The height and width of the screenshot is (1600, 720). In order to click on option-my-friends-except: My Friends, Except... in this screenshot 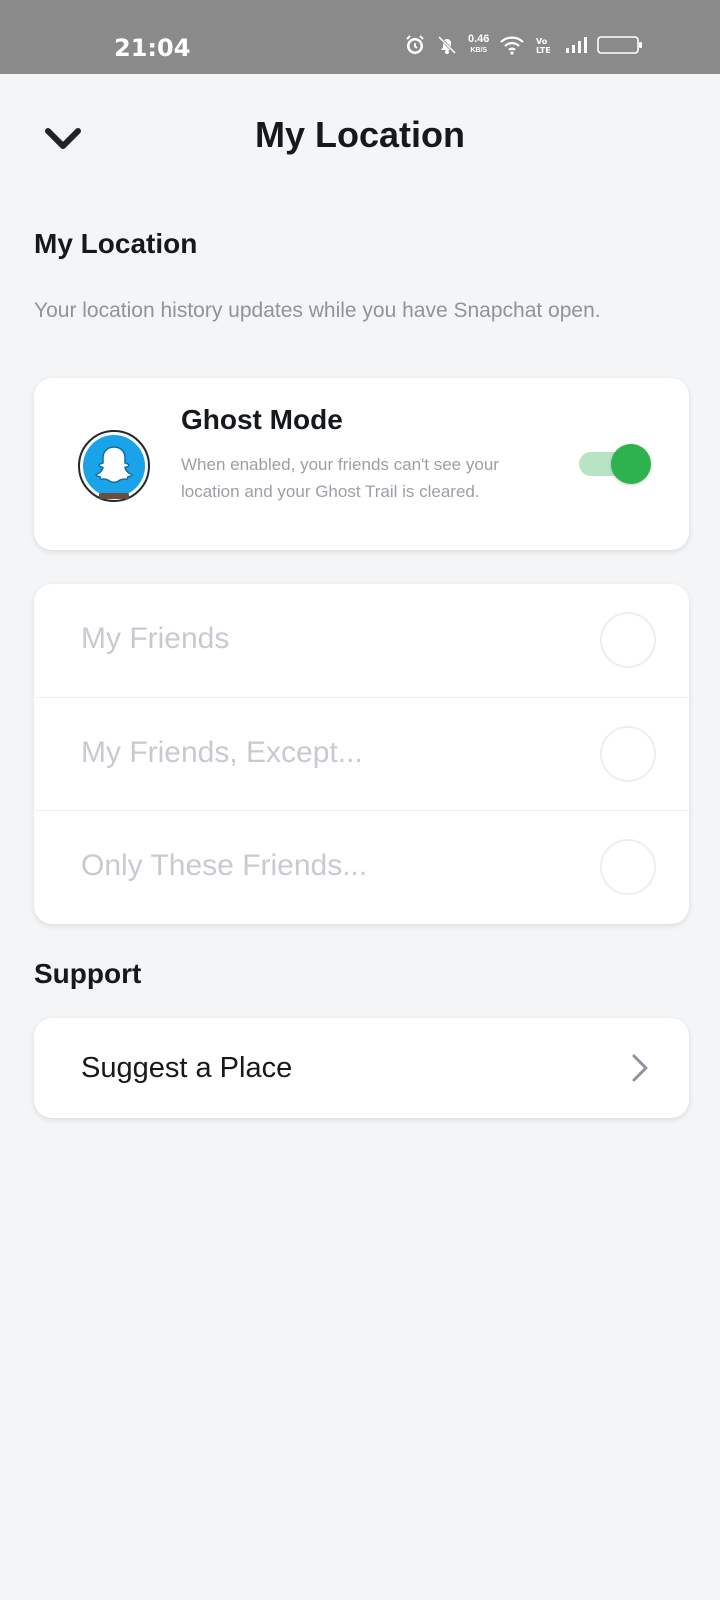, I will do `click(361, 753)`.